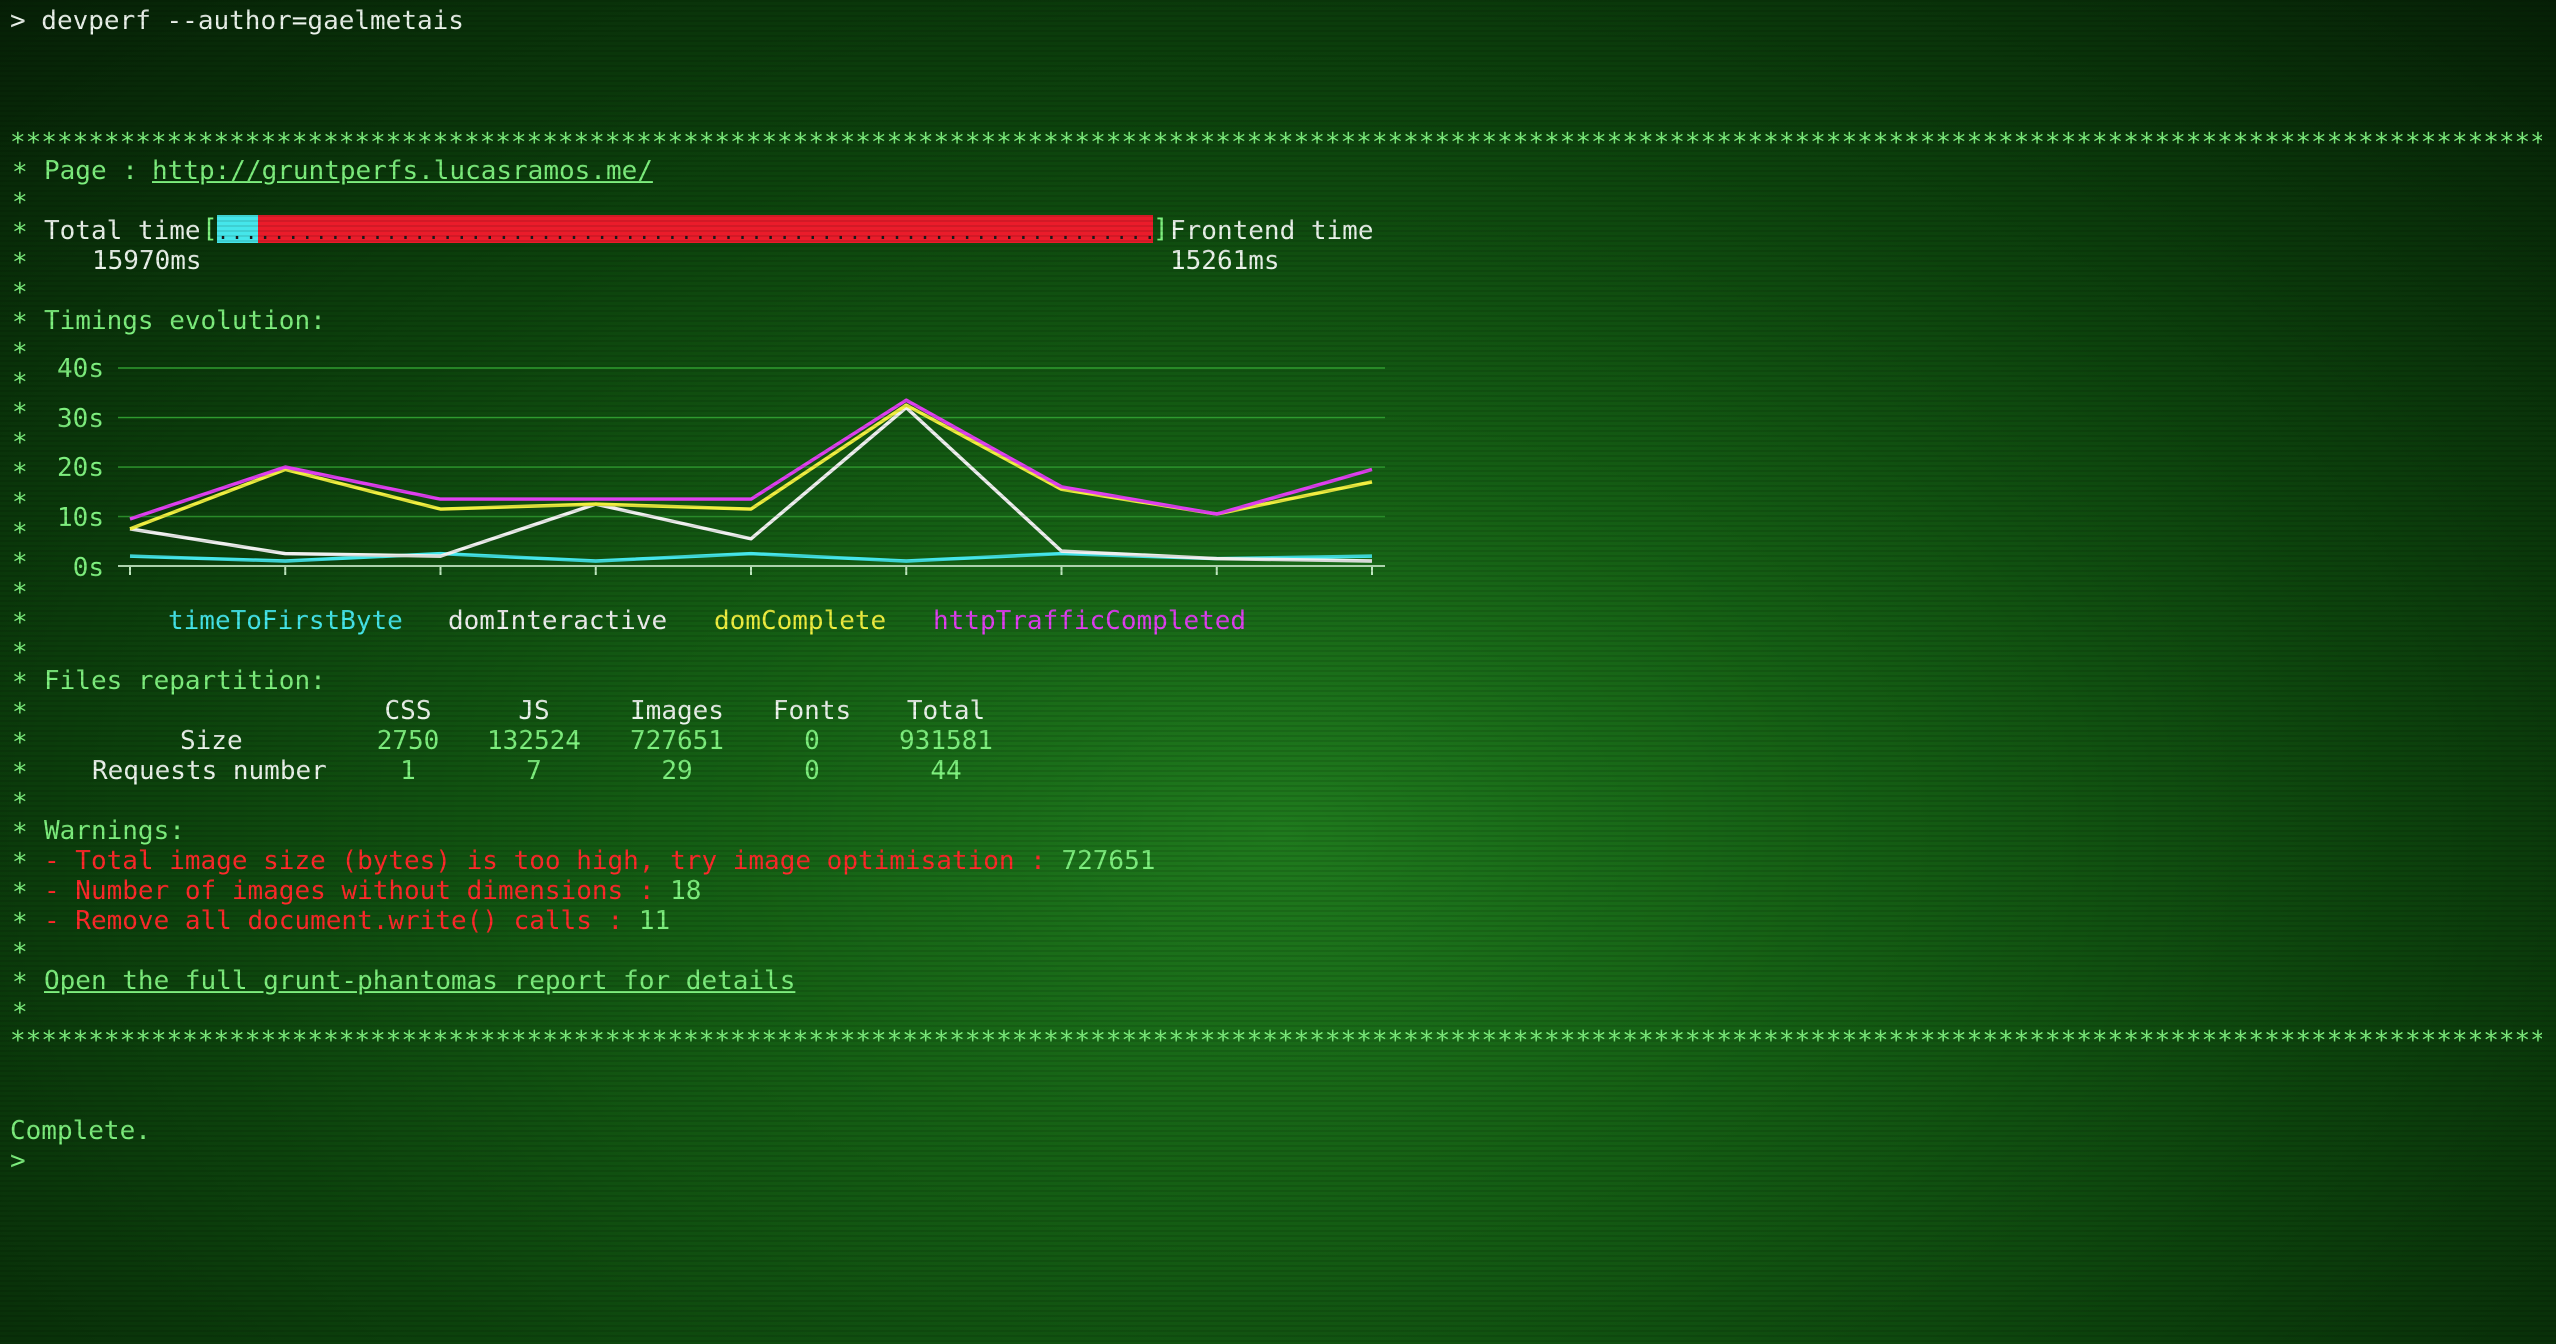 This screenshot has height=1344, width=2556. What do you see at coordinates (408, 711) in the screenshot?
I see `col-header-css: CSS` at bounding box center [408, 711].